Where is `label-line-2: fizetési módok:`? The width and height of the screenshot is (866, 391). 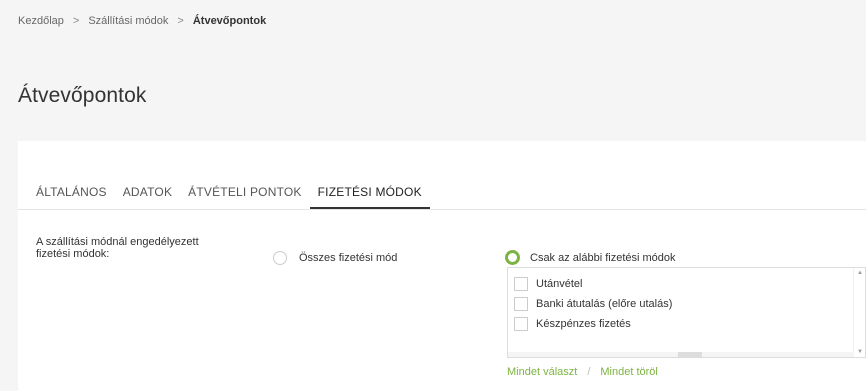 label-line-2: fizetési módok: is located at coordinates (73, 254).